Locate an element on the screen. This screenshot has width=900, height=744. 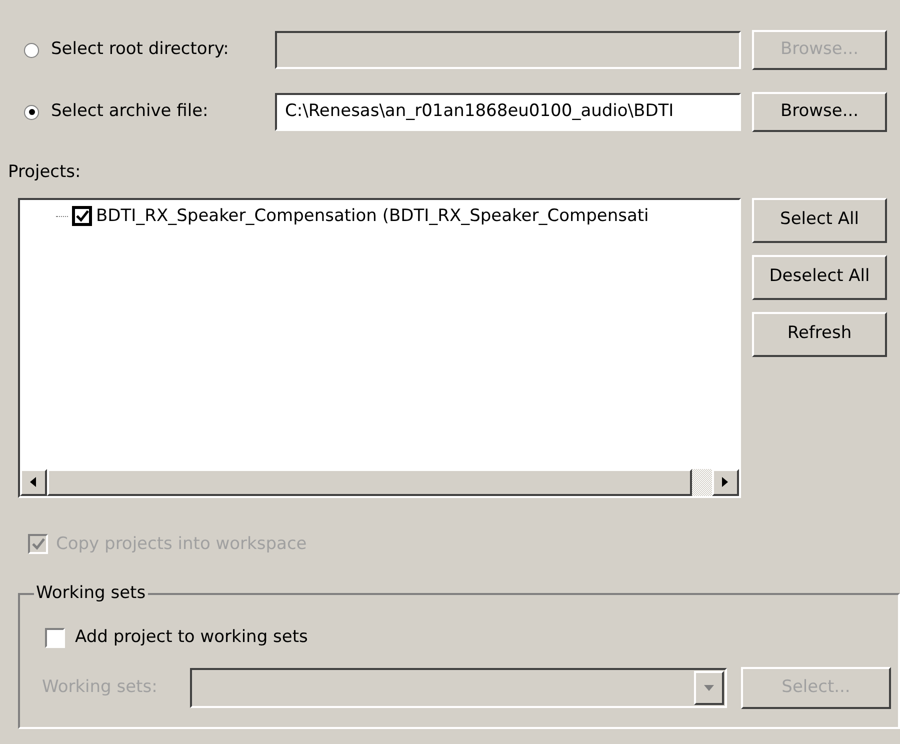
radio-button is located at coordinates (31, 112).